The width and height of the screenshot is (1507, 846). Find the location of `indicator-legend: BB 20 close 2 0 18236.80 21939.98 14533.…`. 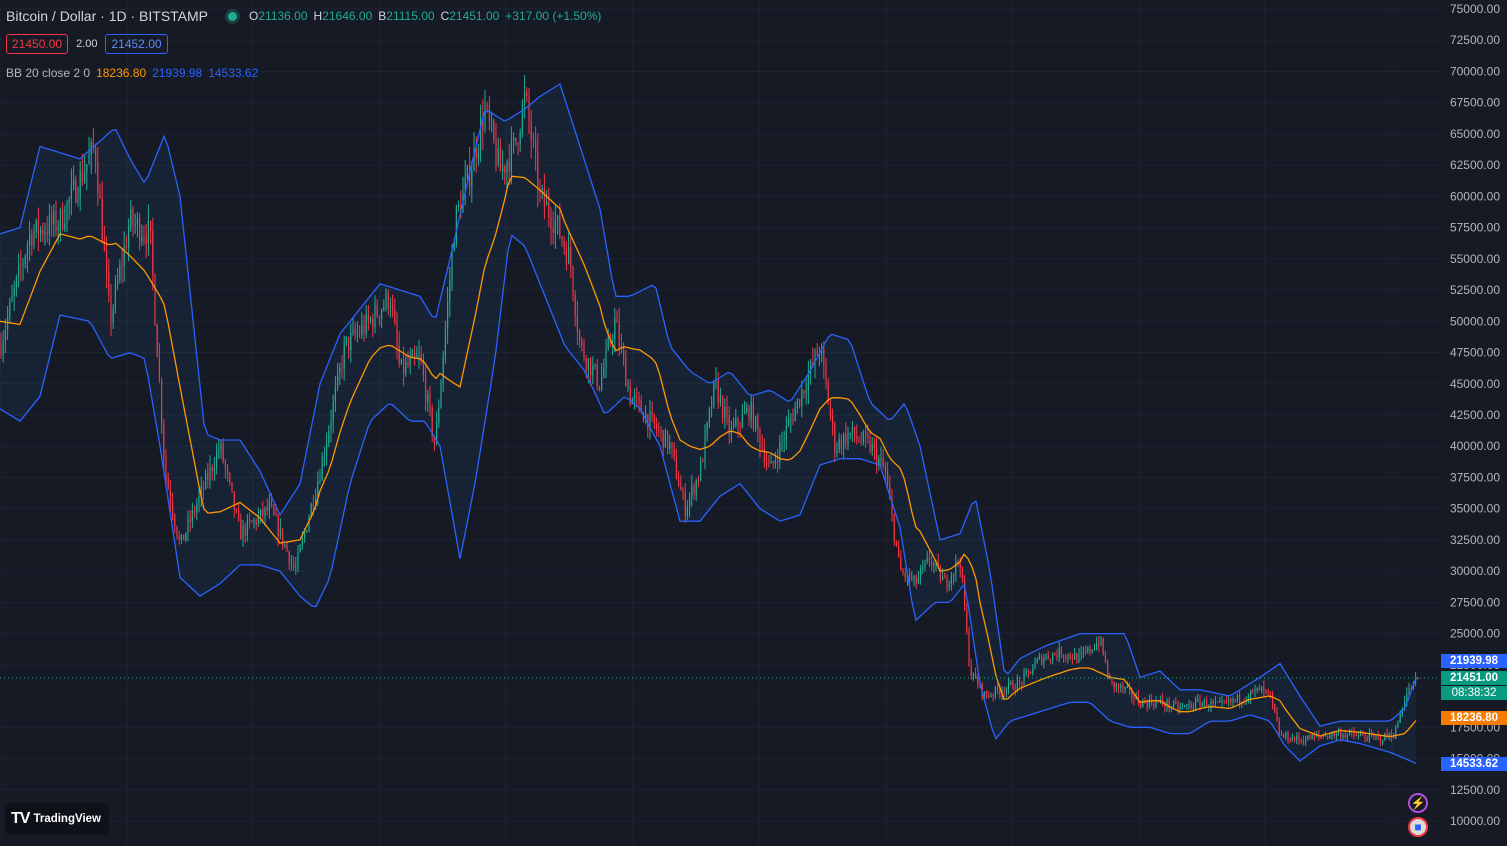

indicator-legend: BB 20 close 2 0 18236.80 21939.98 14533.… is located at coordinates (132, 73).